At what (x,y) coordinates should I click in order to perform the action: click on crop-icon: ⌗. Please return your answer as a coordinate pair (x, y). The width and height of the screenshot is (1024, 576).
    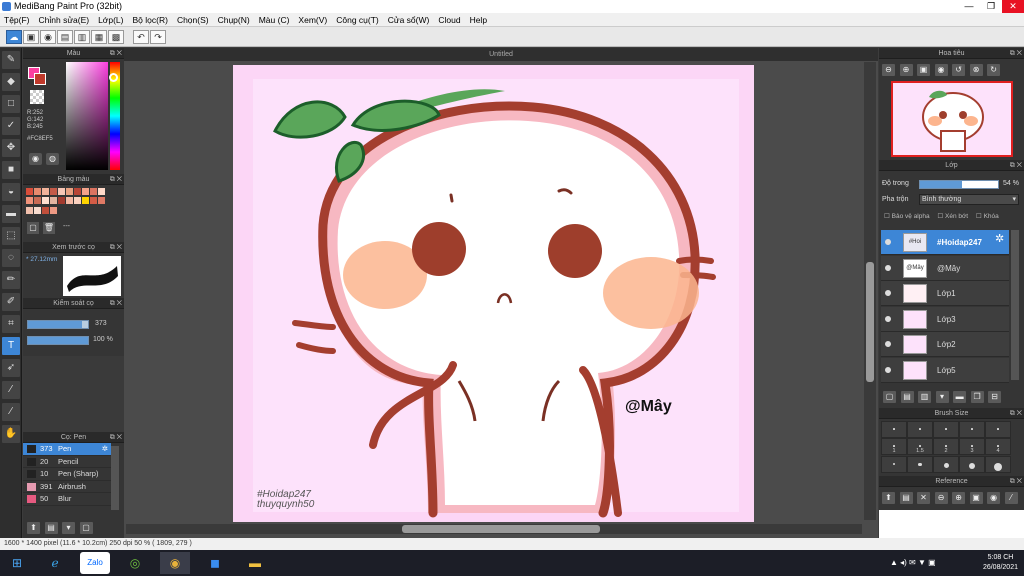
    Looking at the image, I should click on (11, 324).